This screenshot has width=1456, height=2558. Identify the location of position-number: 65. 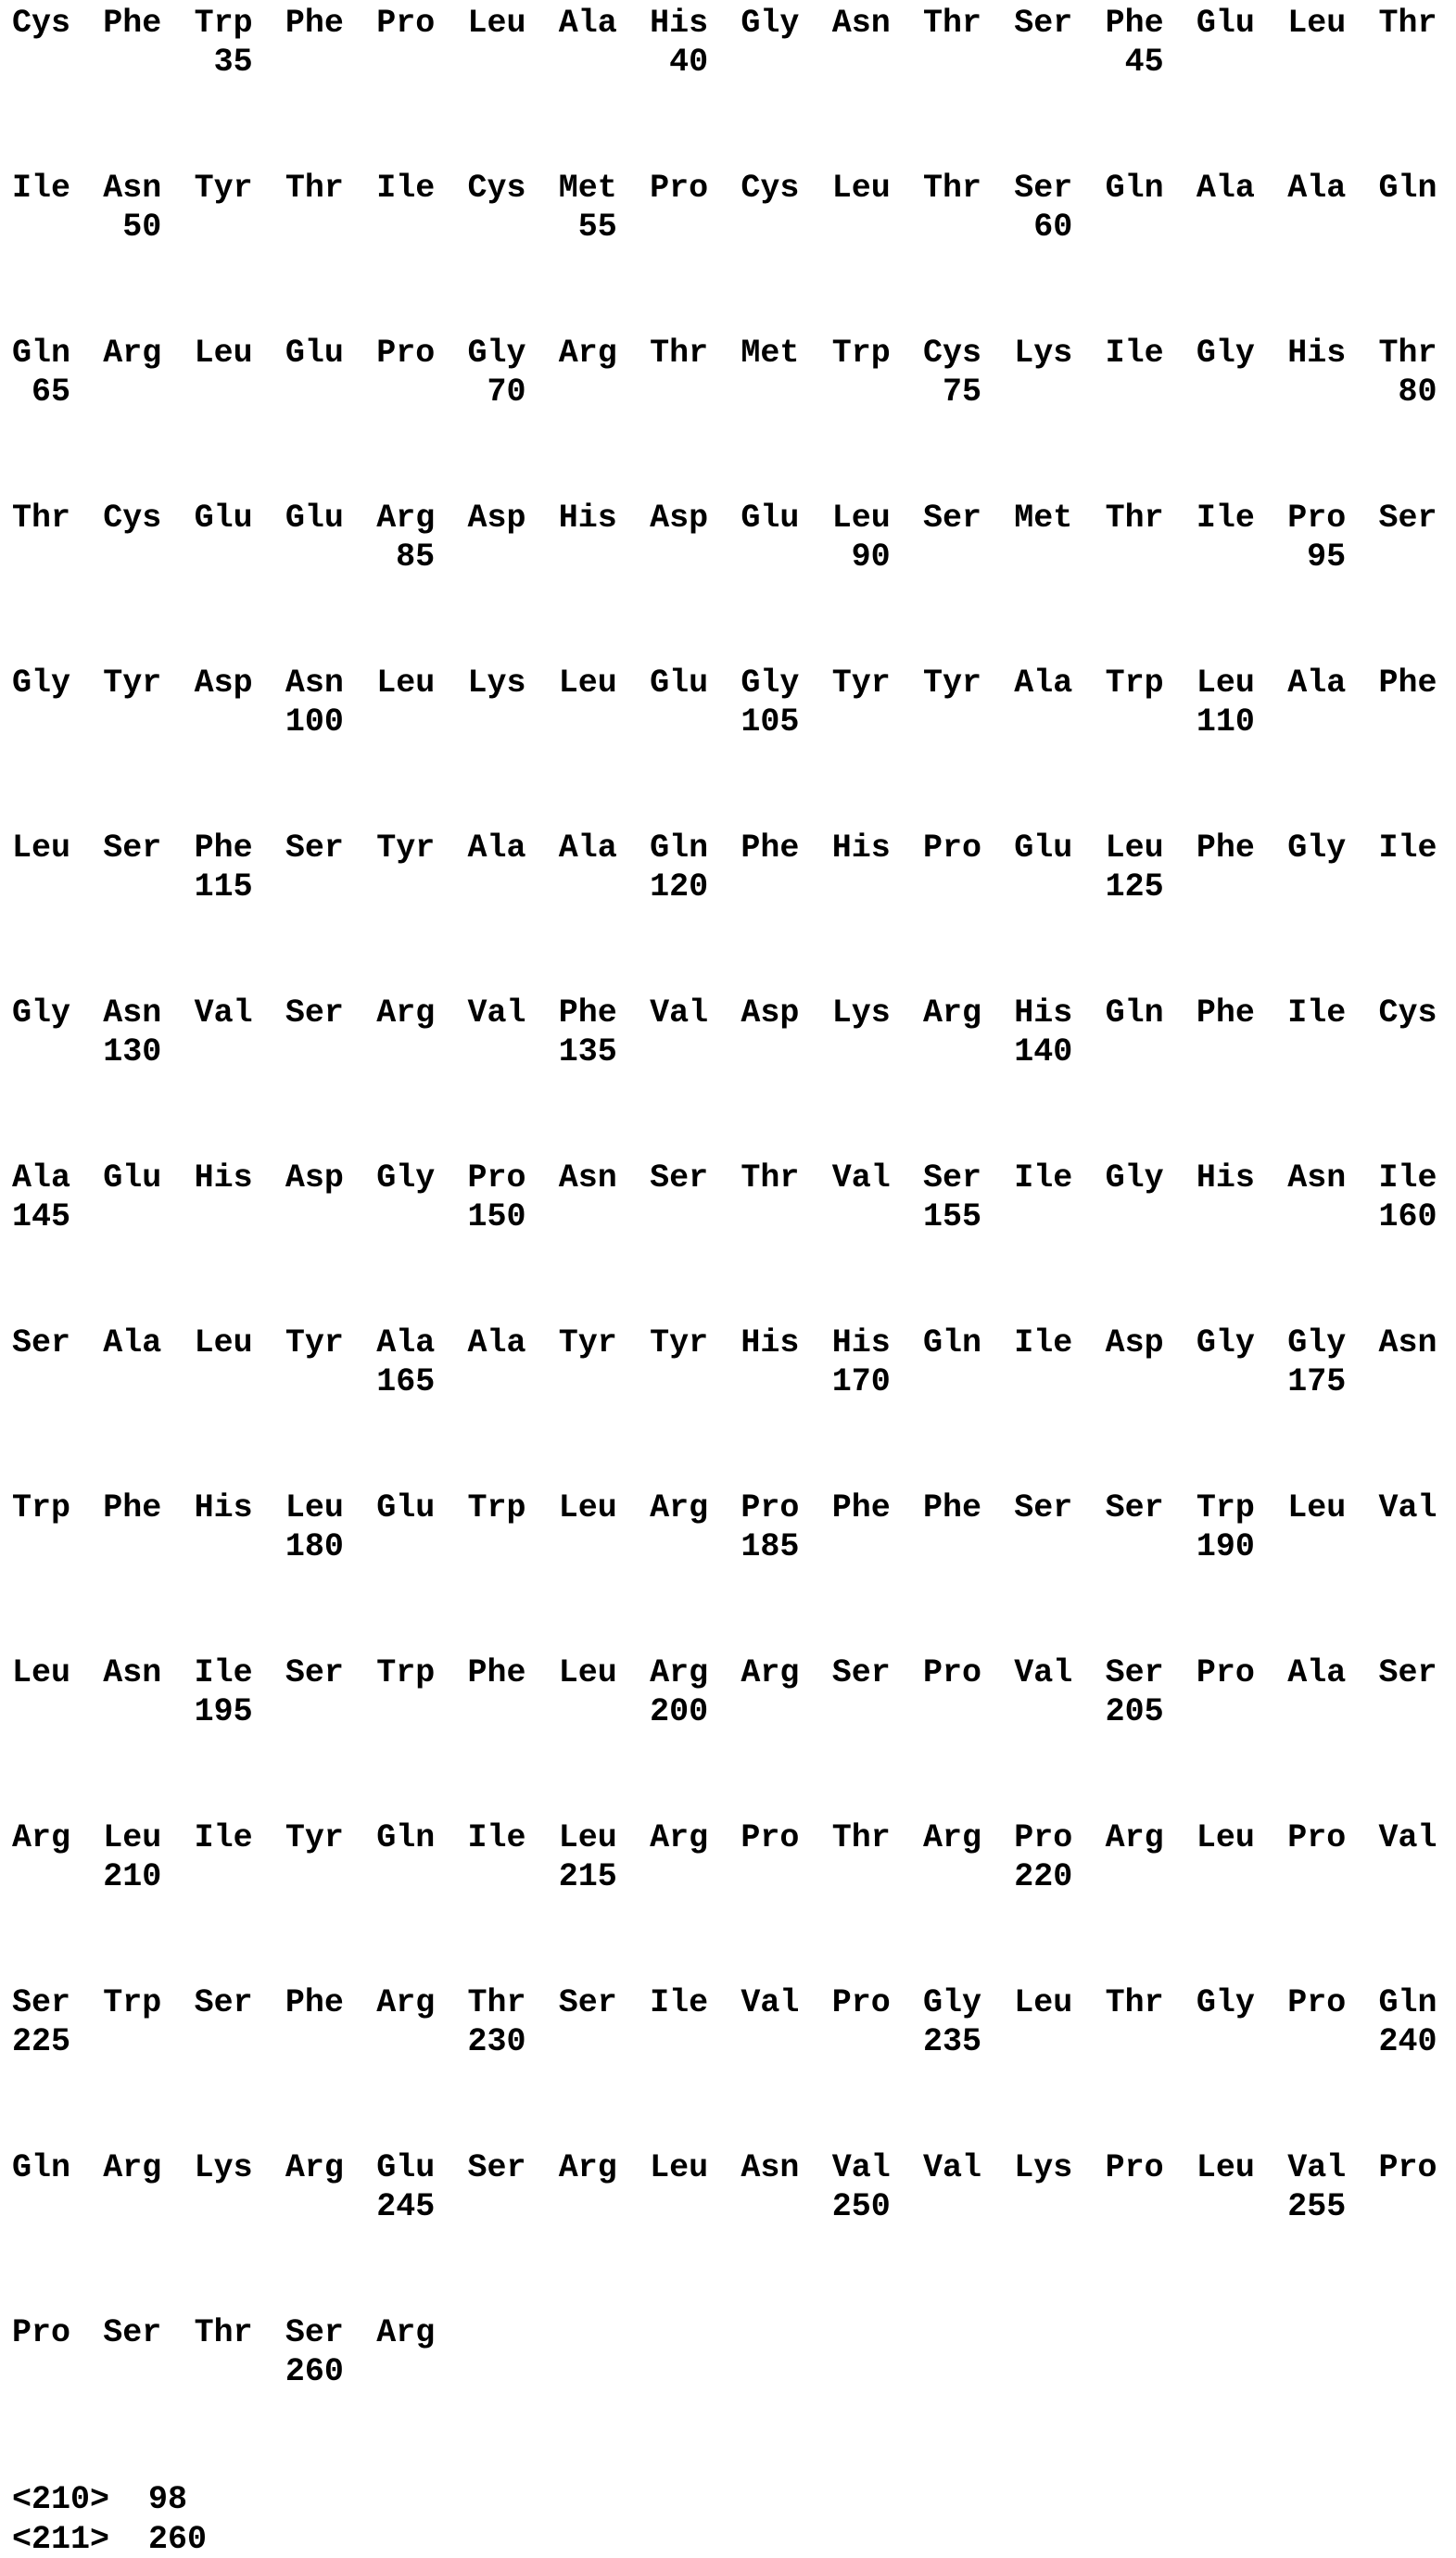
(41, 392).